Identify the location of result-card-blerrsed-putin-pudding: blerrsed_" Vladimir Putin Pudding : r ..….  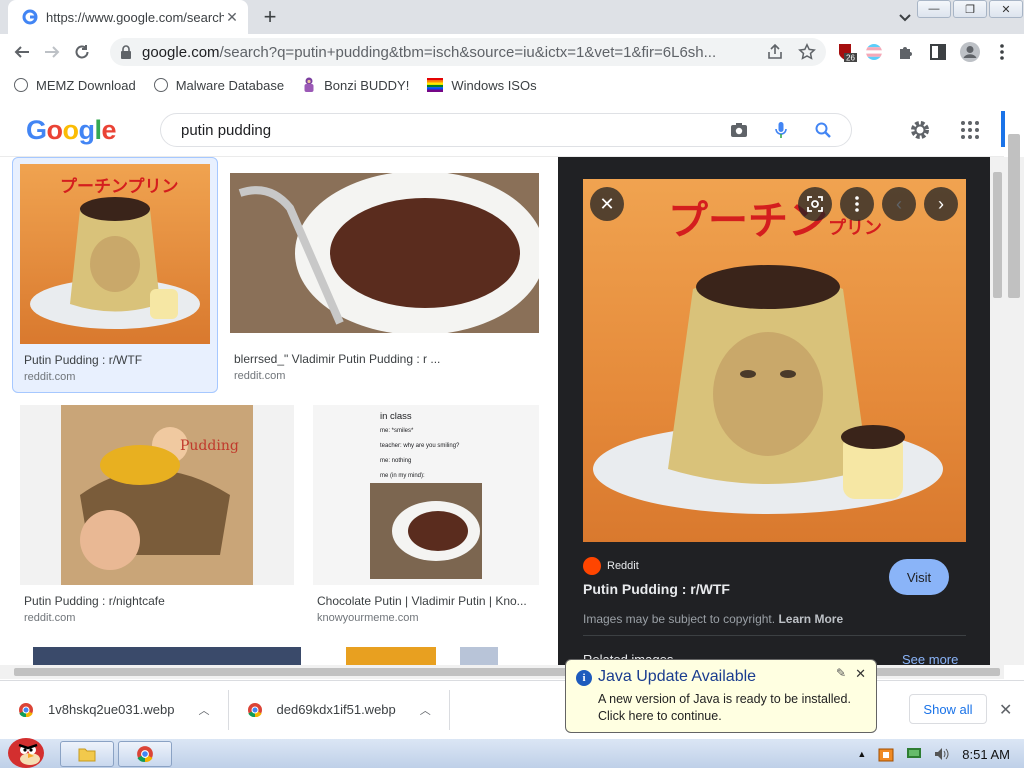
(385, 275).